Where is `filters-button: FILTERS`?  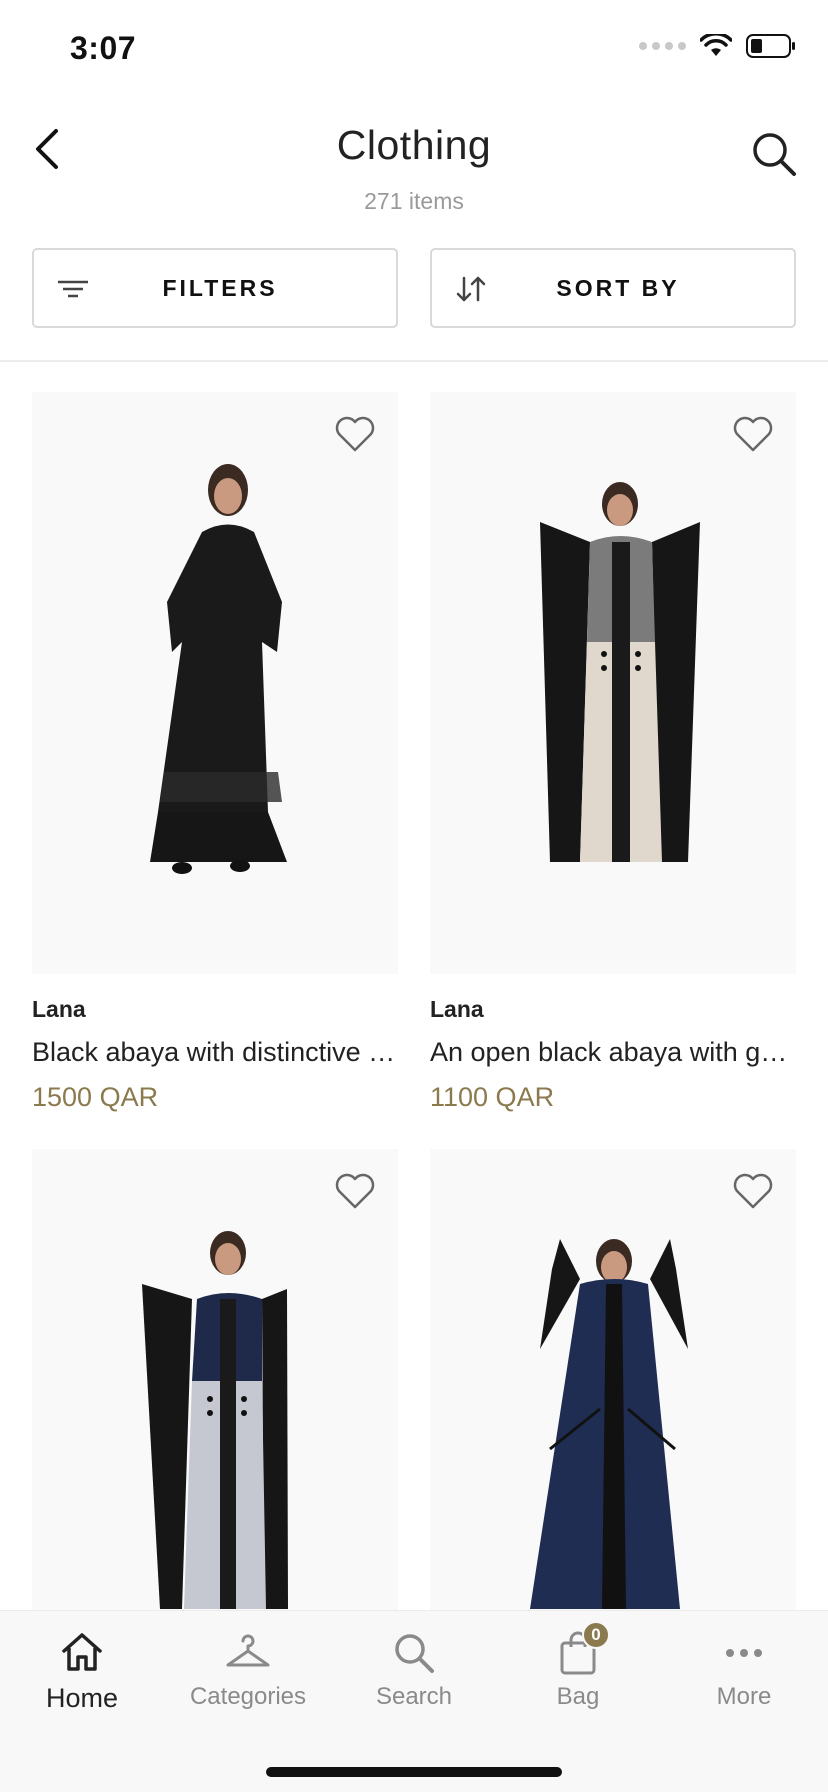 filters-button: FILTERS is located at coordinates (215, 288).